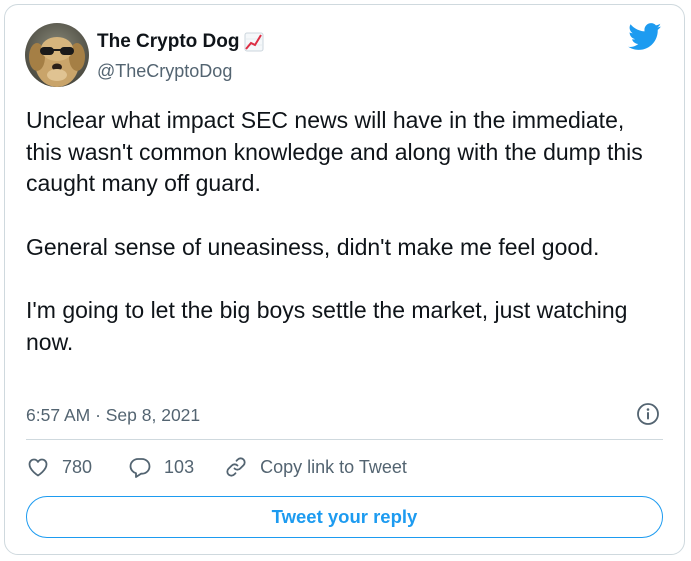 This screenshot has height=561, width=691. I want to click on info-icon, so click(648, 414).